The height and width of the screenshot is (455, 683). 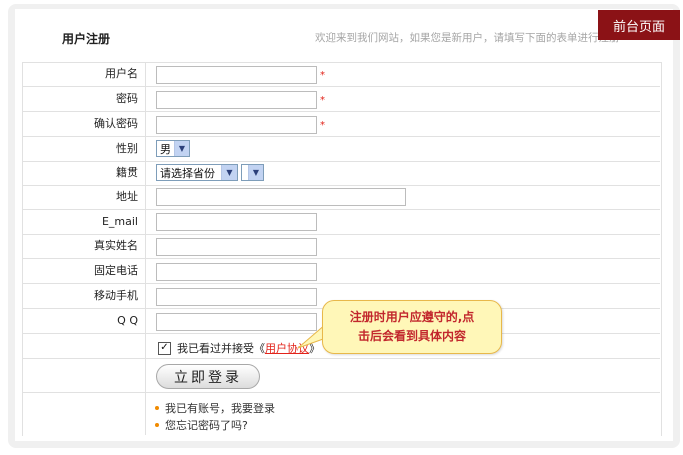 What do you see at coordinates (341, 173) in the screenshot?
I see `row-native-place: 籍贯` at bounding box center [341, 173].